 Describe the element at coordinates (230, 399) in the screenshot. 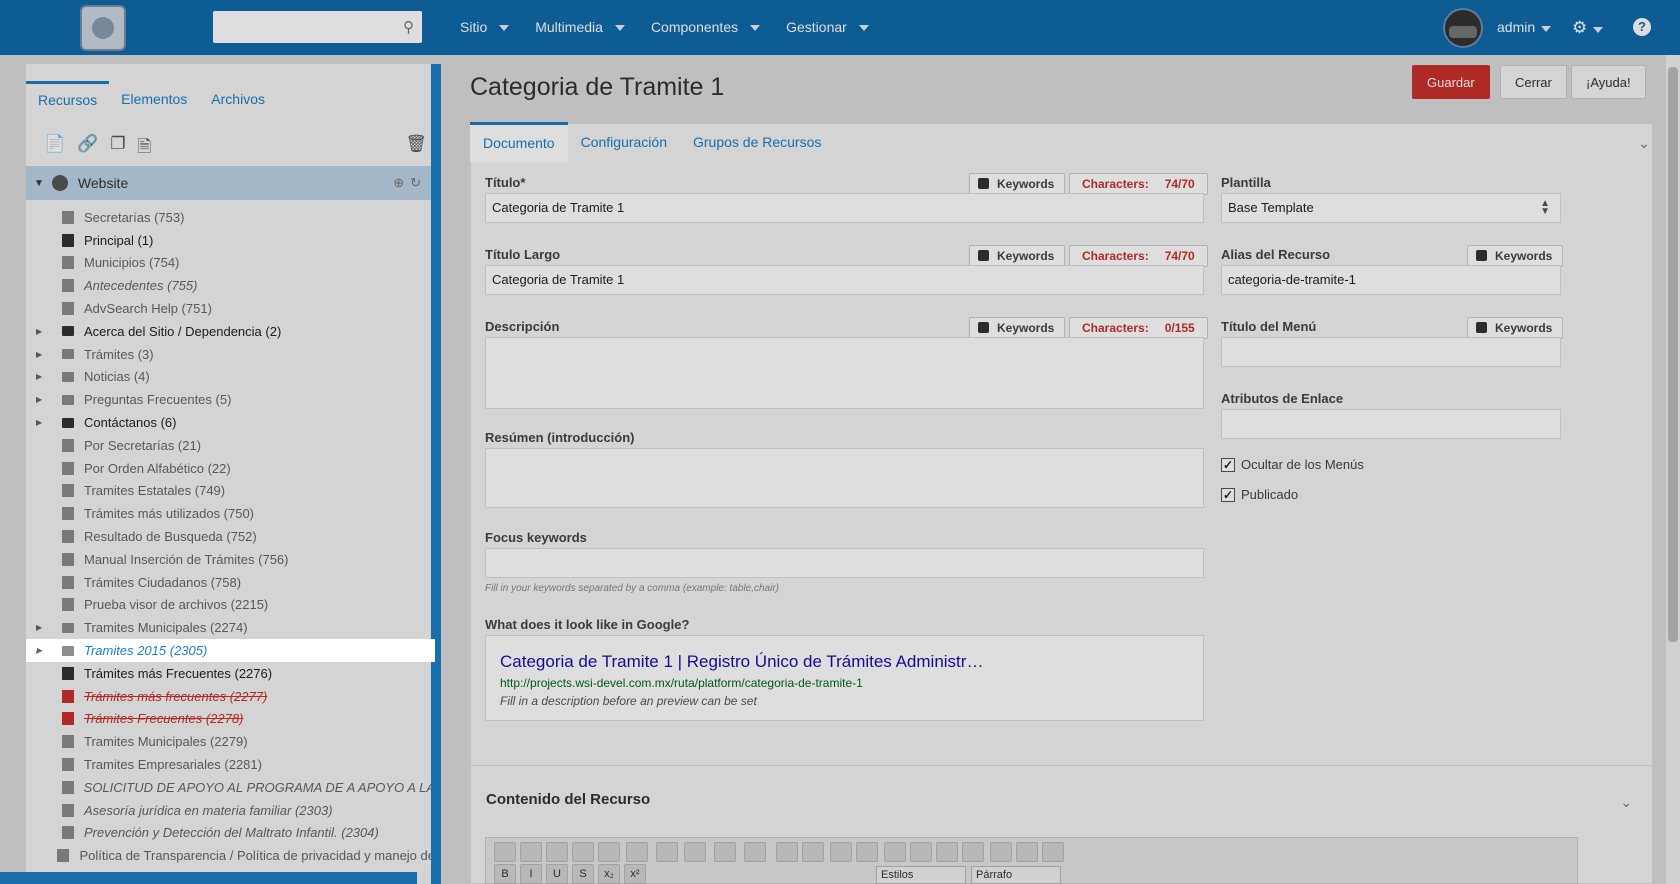

I see `tree-item: ▶ Preguntas Frecuentes (5)` at that location.